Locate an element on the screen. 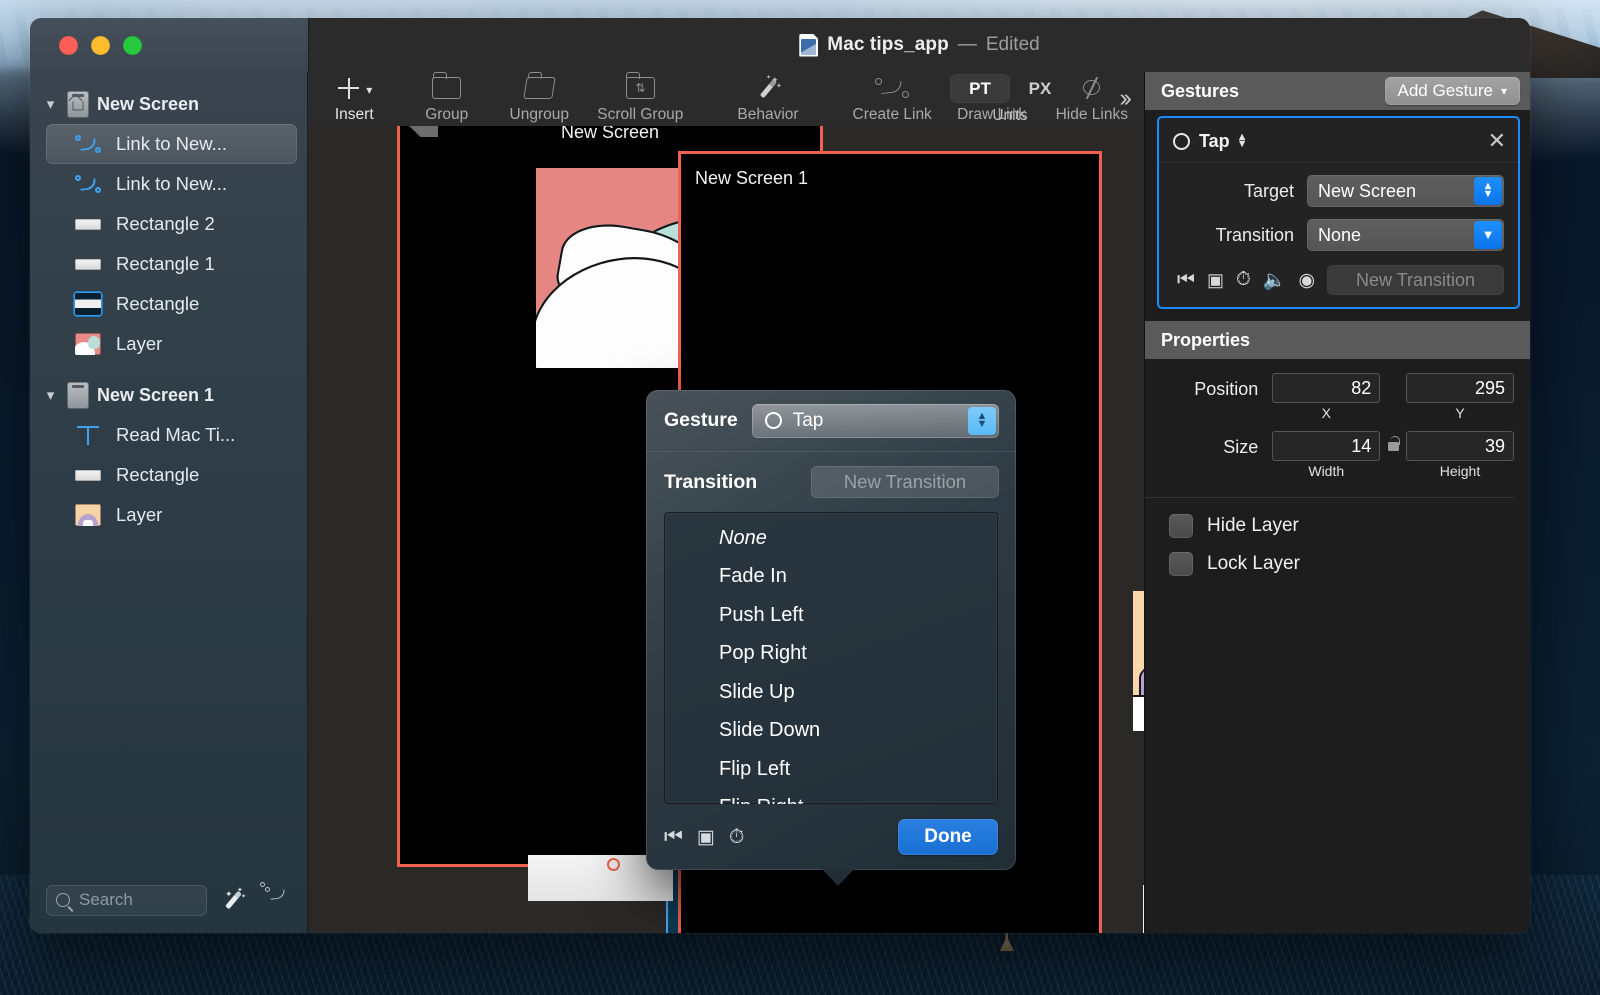  chevron-double-right-icon: ›› is located at coordinates (1125, 98).